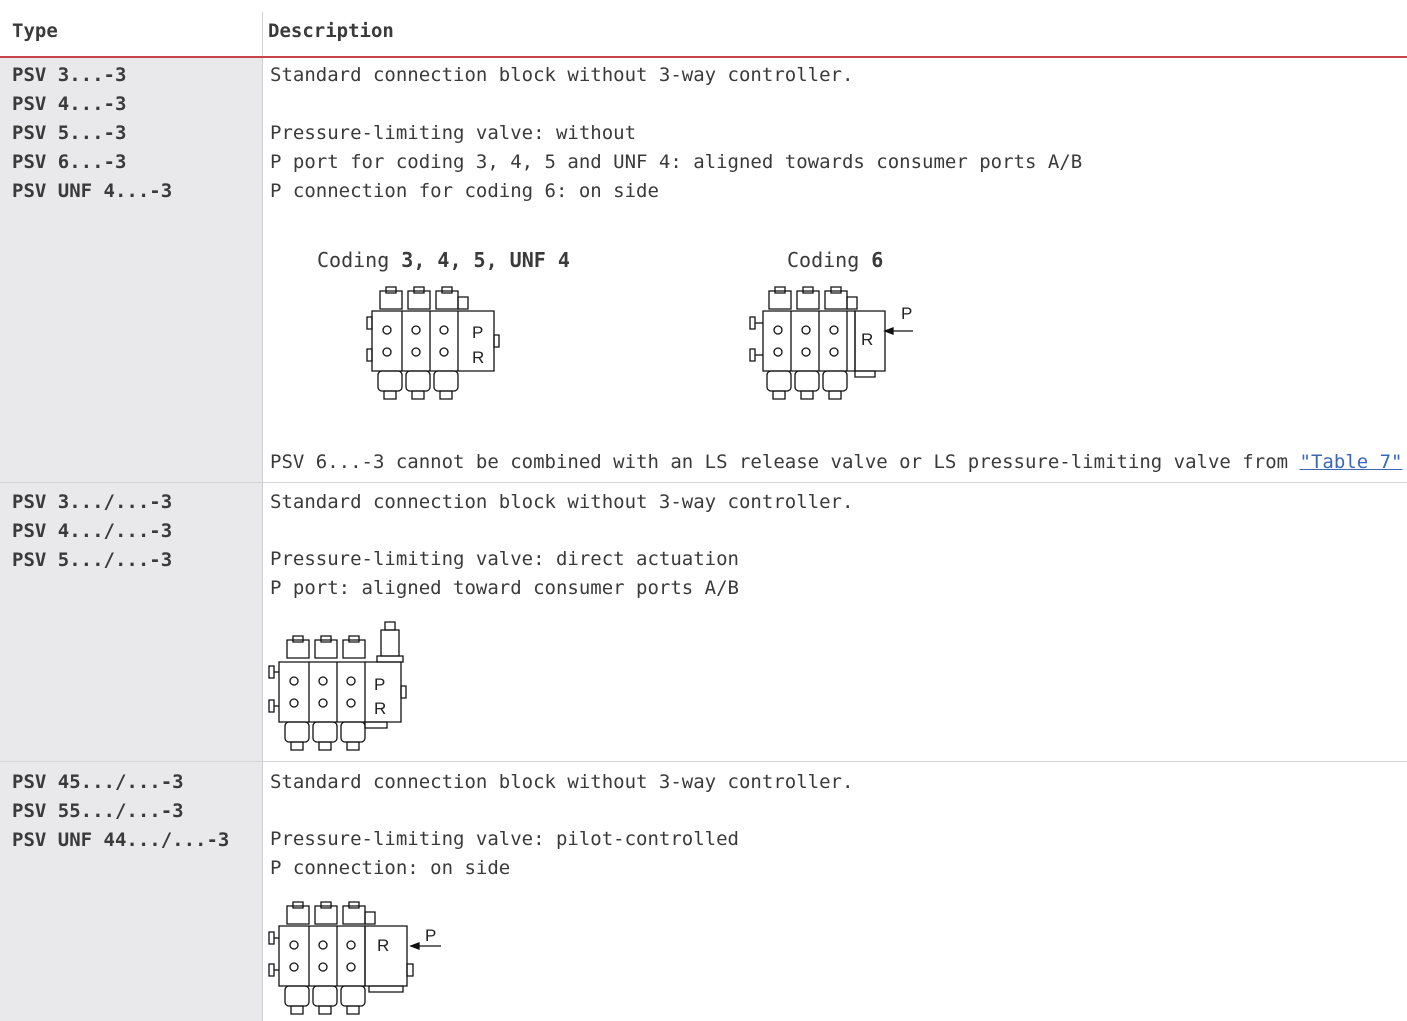  I want to click on valve-block-side-p-drawing: R P, so click(830, 344).